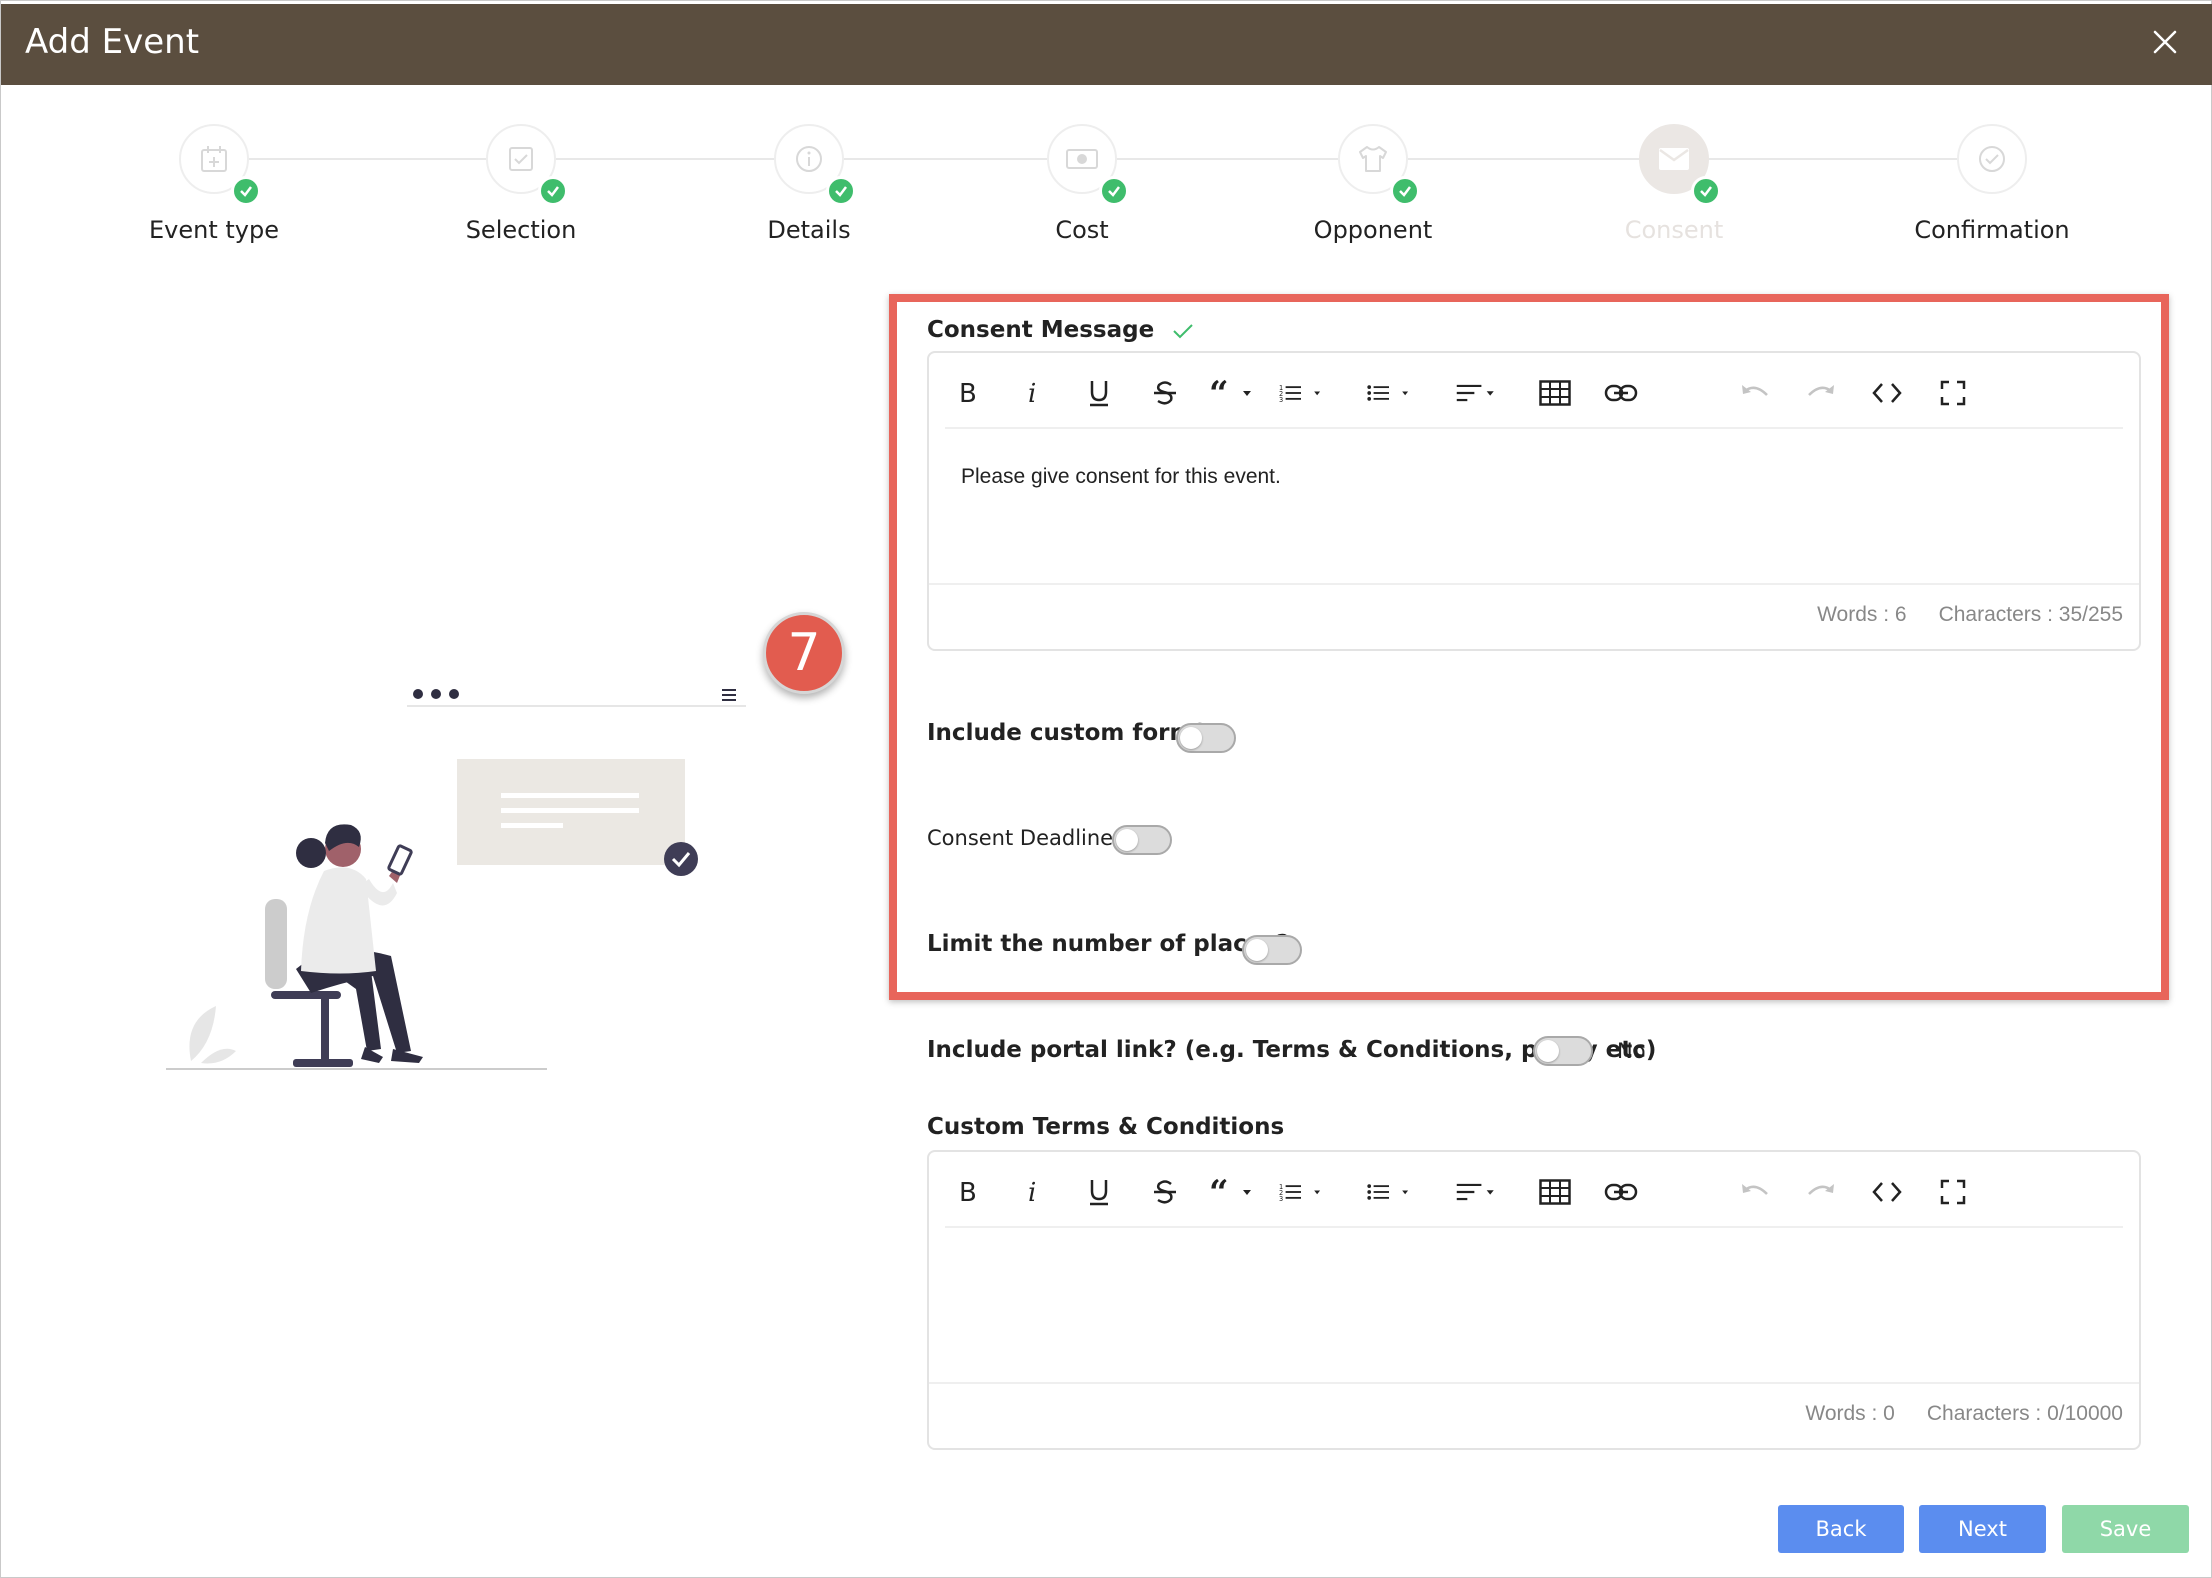 This screenshot has width=2212, height=1578. What do you see at coordinates (1862, 614) in the screenshot?
I see `word-count: Words : 6` at bounding box center [1862, 614].